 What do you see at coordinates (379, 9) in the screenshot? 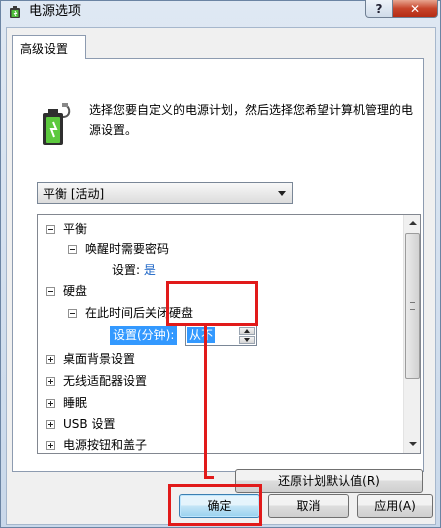
I see `help-button: ?` at bounding box center [379, 9].